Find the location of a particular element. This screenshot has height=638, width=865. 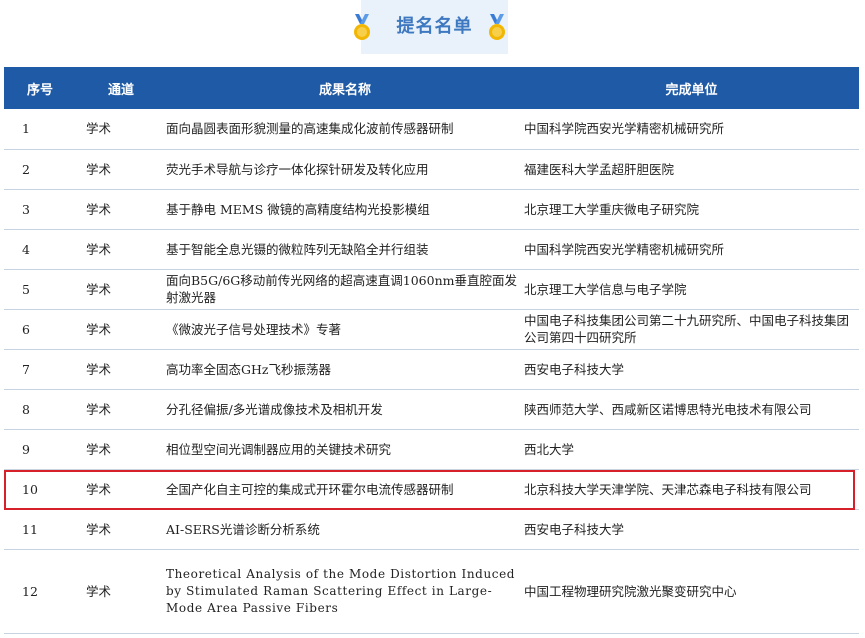

cell-unit: 福建医科大学孟超肝胆医院 is located at coordinates (691, 169).